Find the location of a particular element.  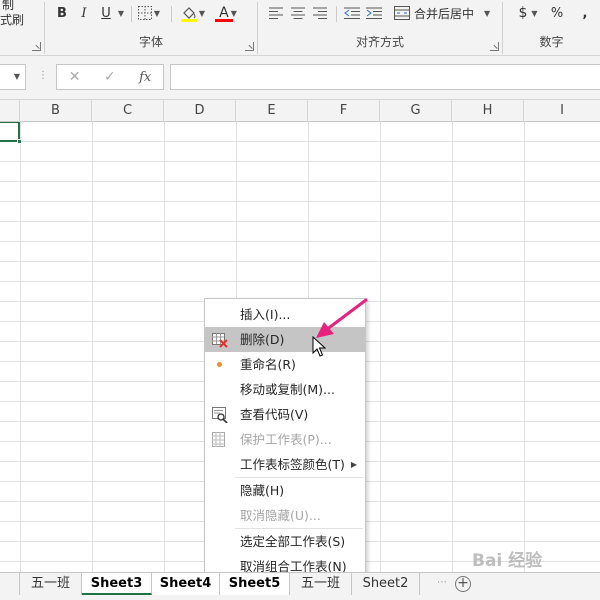

align-center-button is located at coordinates (298, 13).